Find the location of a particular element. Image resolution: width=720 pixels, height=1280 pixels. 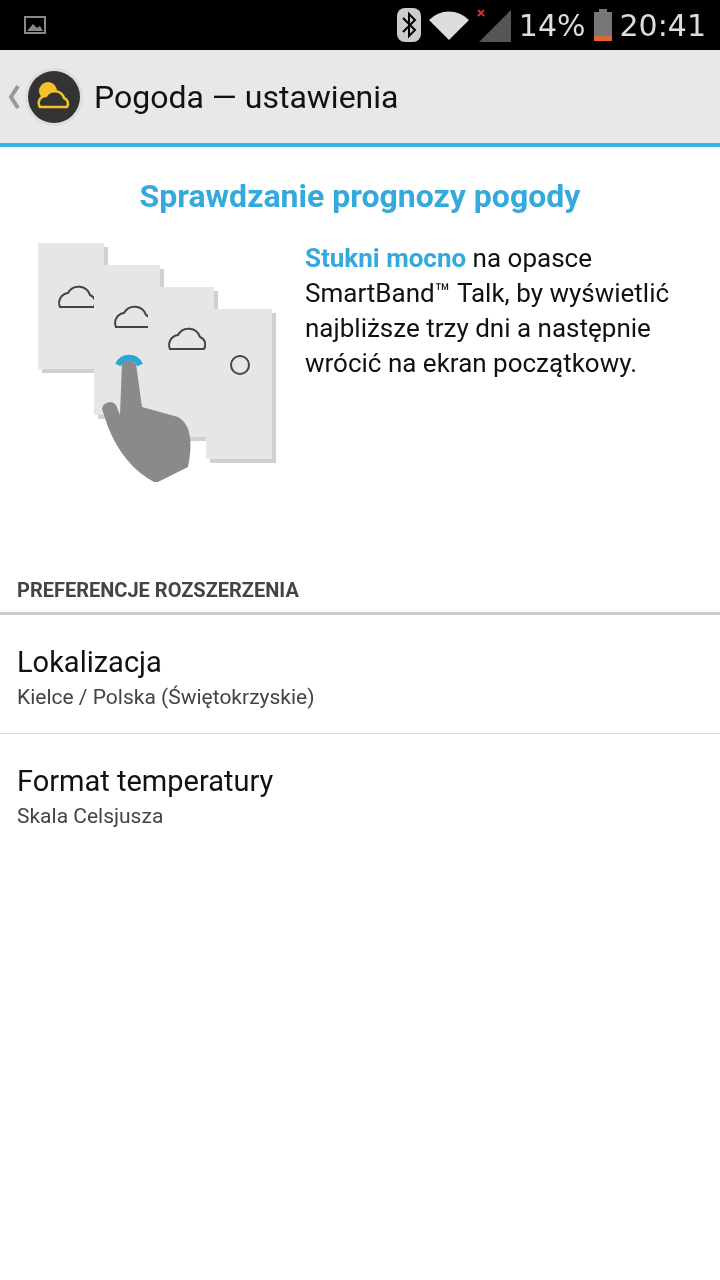

section-header: PREFERENCJE ROZSZERZENIA is located at coordinates (360, 596).